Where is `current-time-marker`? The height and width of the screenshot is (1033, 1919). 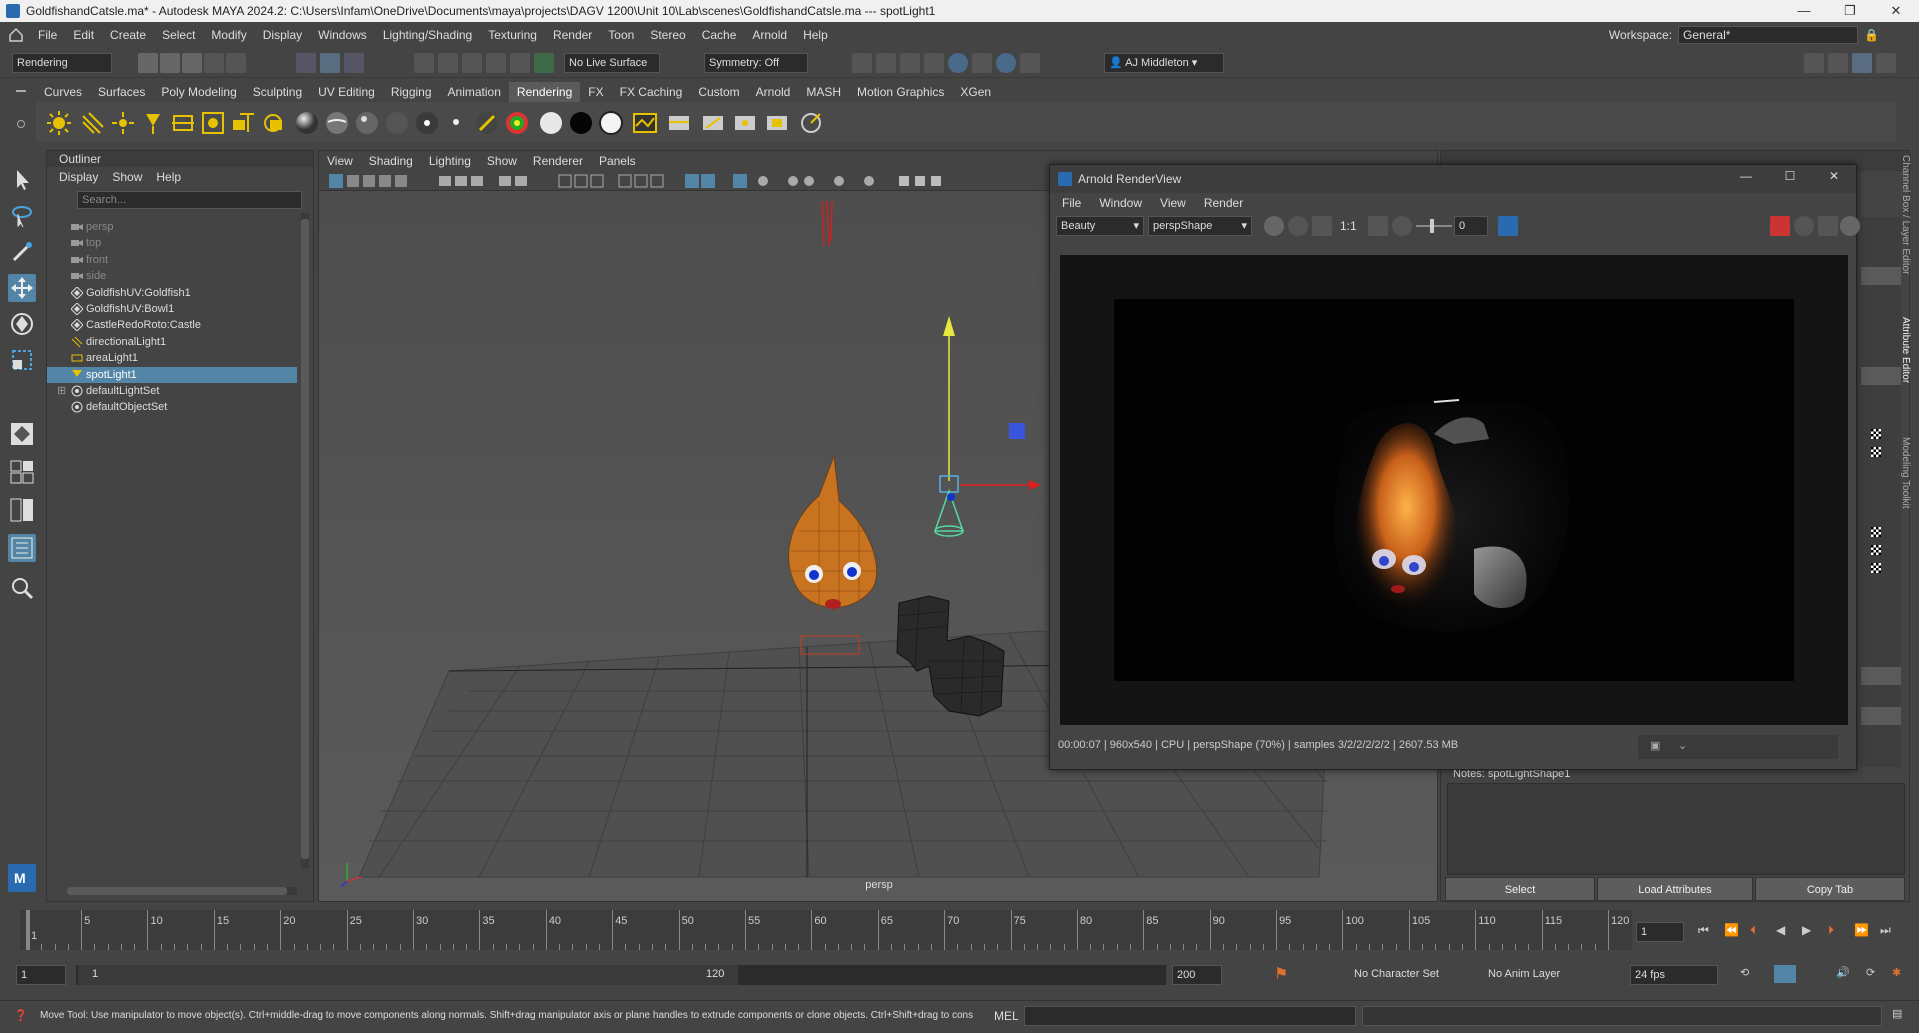
current-time-marker is located at coordinates (28, 930).